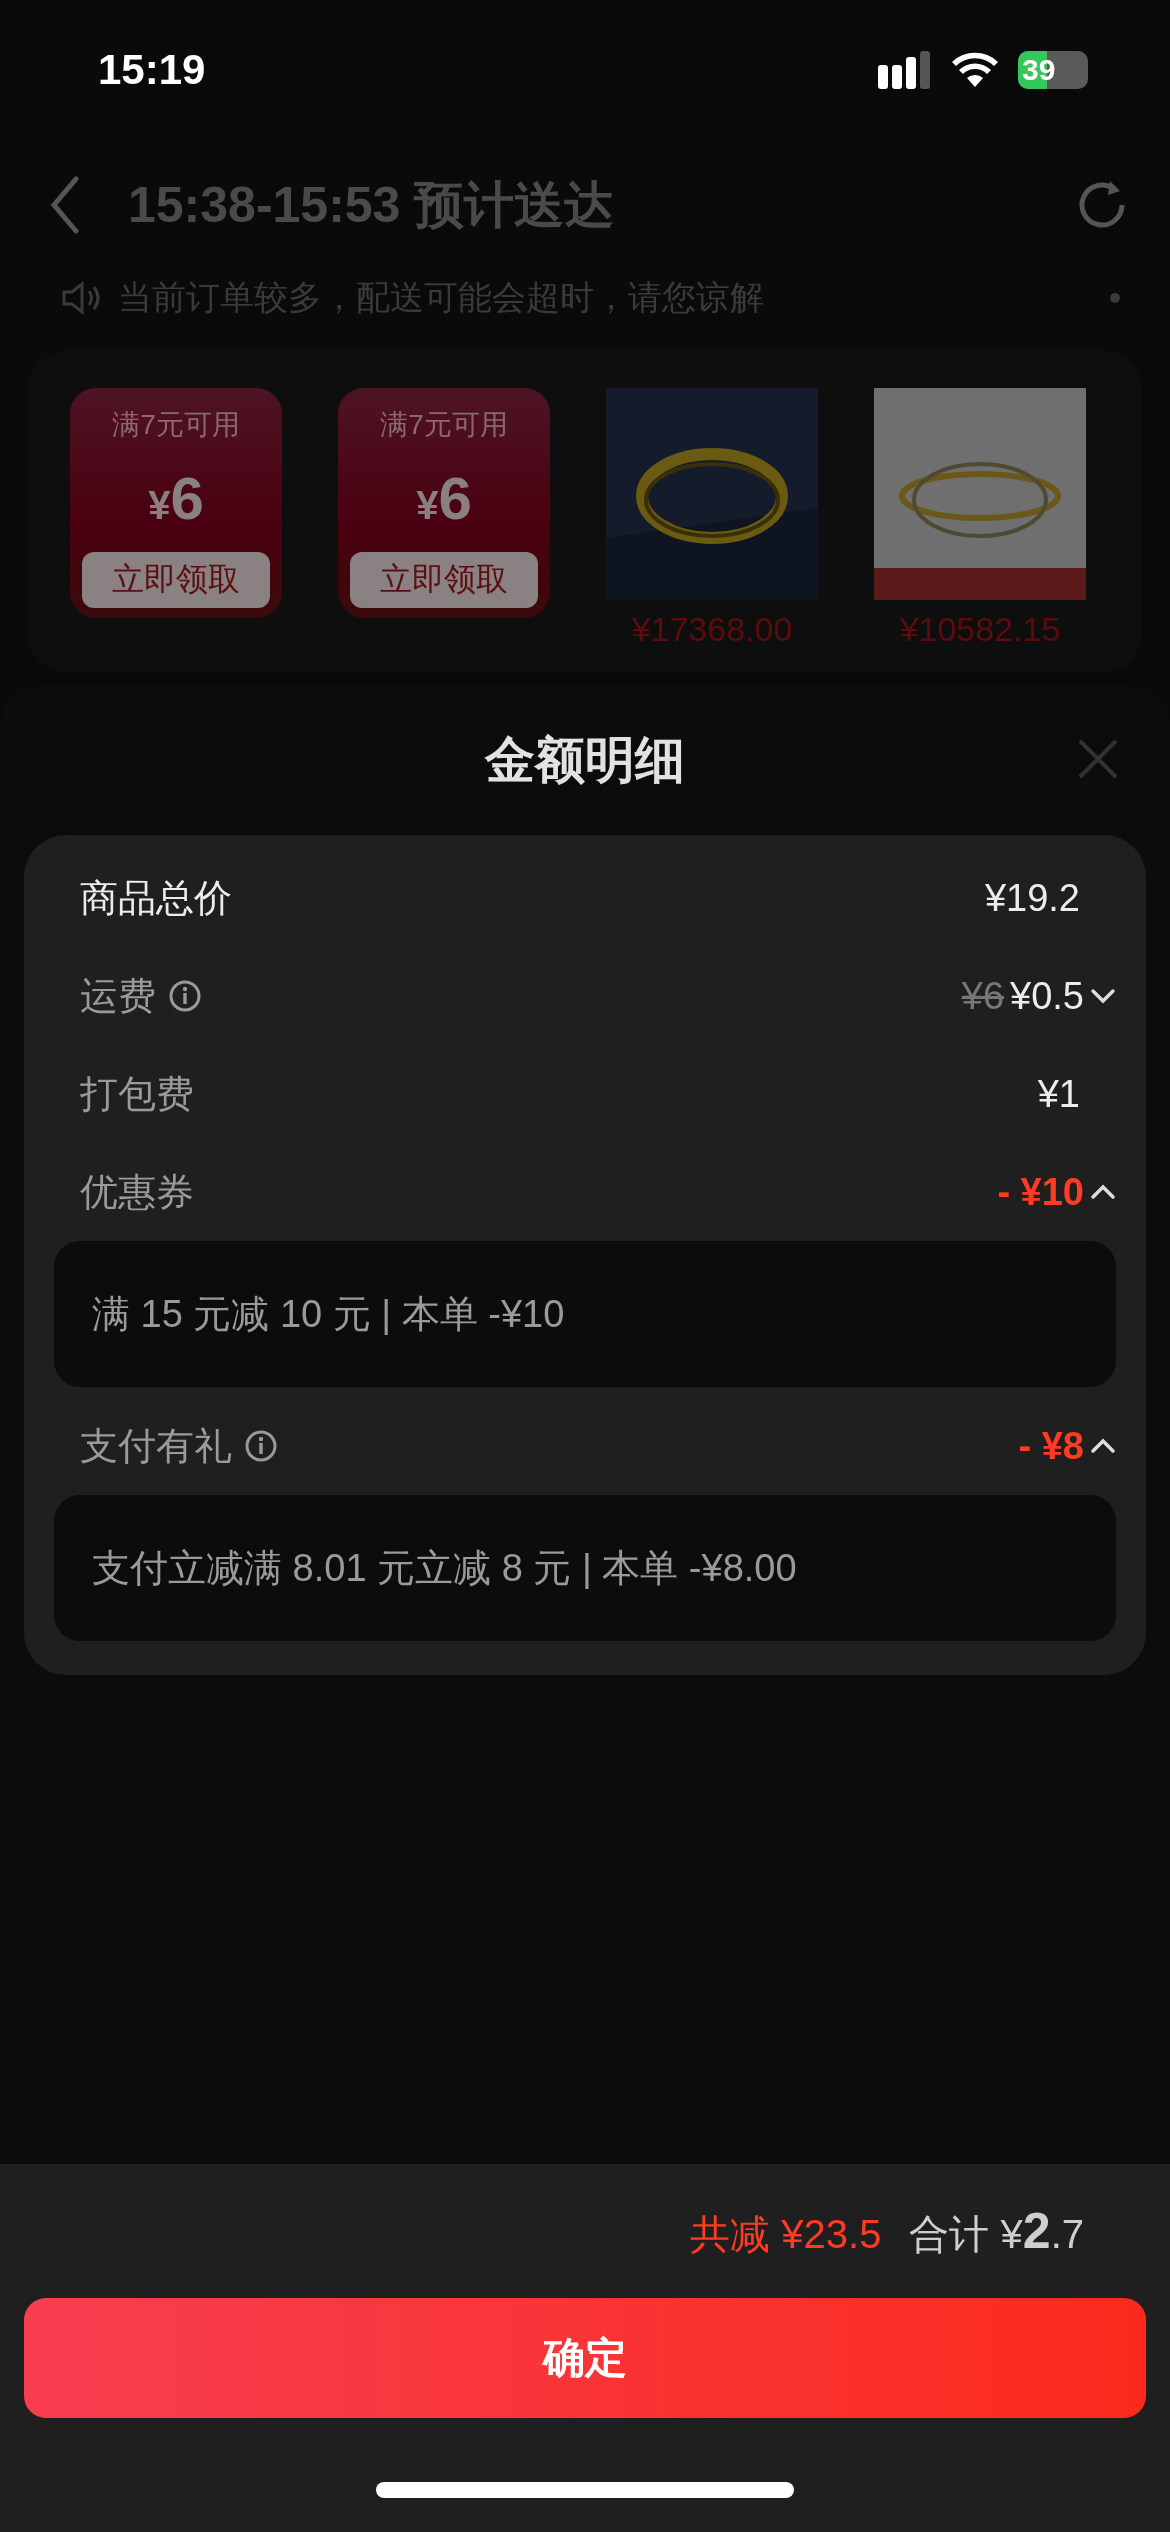  I want to click on row-value: - ¥10, so click(1040, 1192).